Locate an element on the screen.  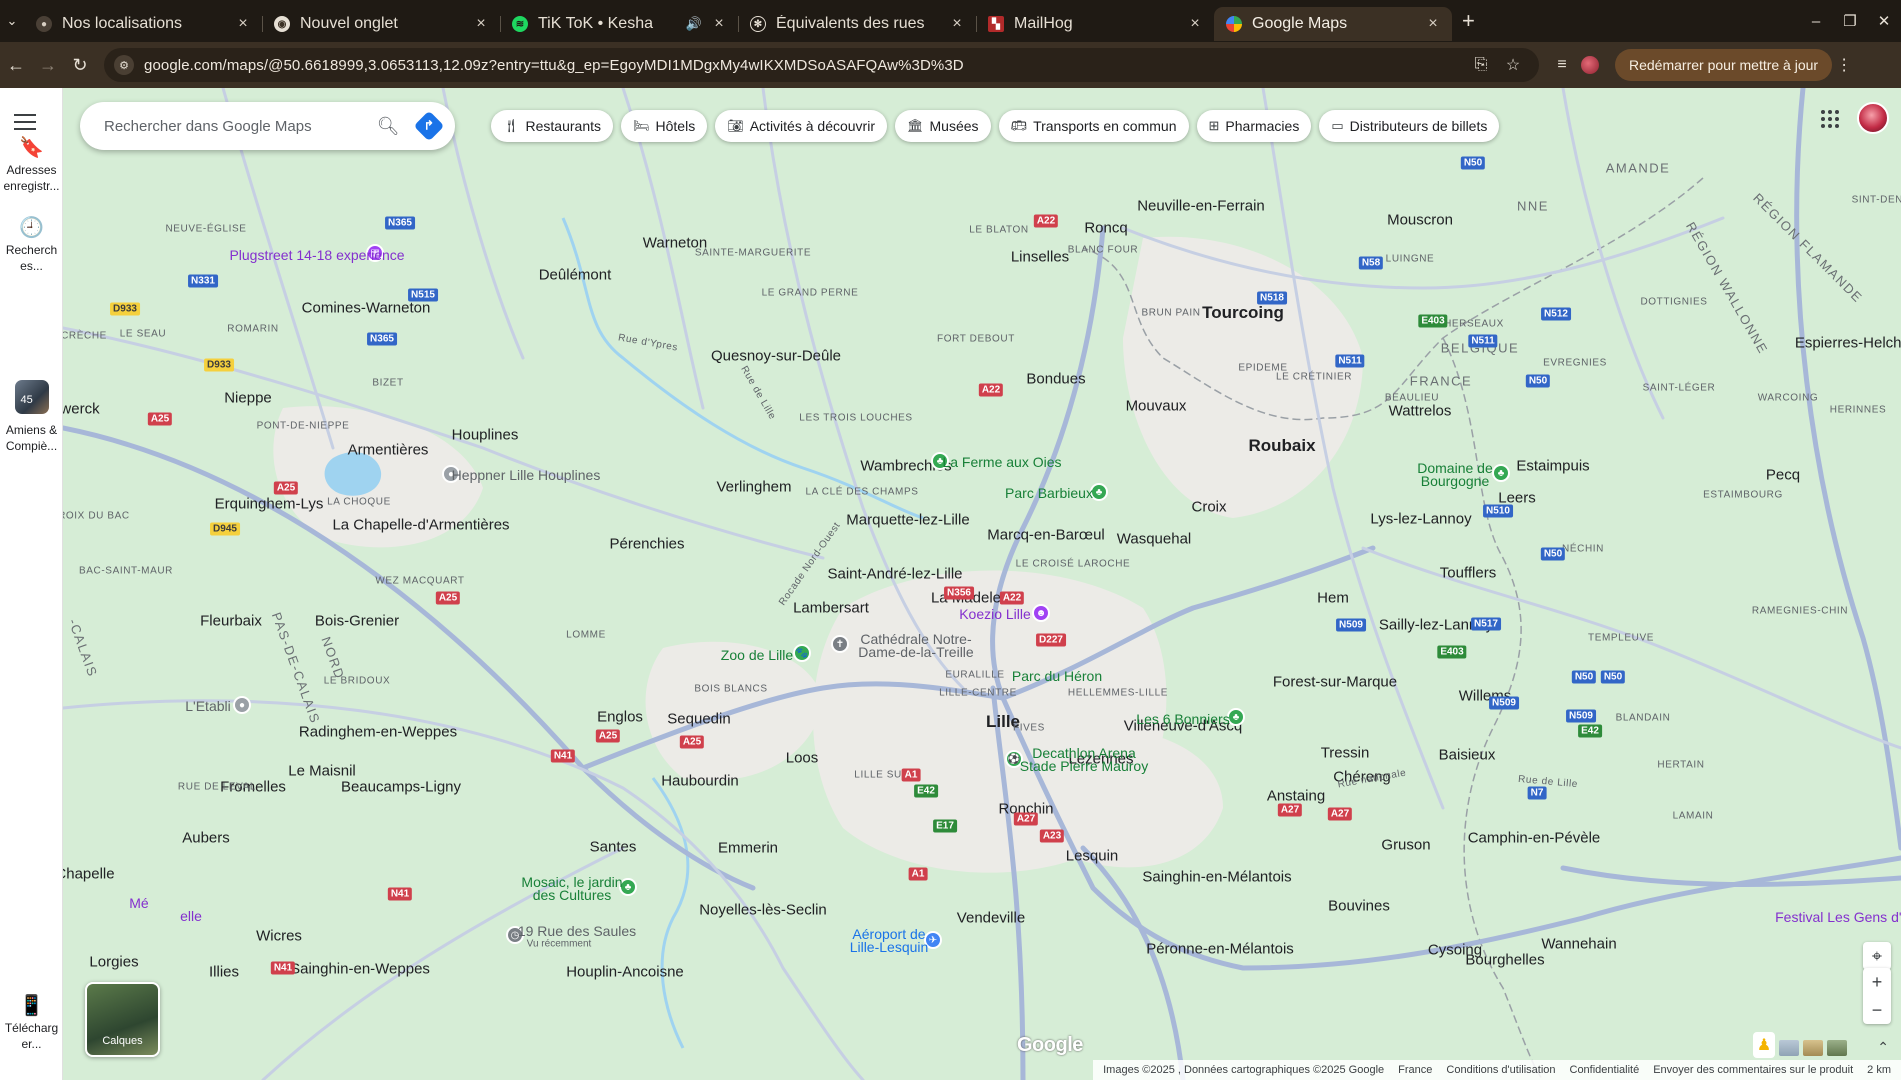
place-label: Bouvines is located at coordinates (1359, 906).